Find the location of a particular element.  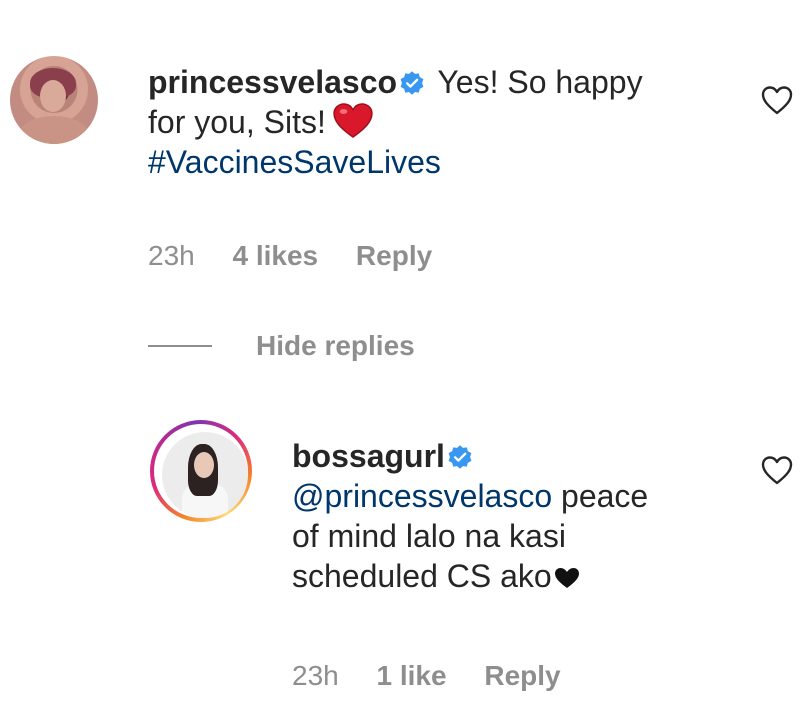

story-ring is located at coordinates (201, 471).